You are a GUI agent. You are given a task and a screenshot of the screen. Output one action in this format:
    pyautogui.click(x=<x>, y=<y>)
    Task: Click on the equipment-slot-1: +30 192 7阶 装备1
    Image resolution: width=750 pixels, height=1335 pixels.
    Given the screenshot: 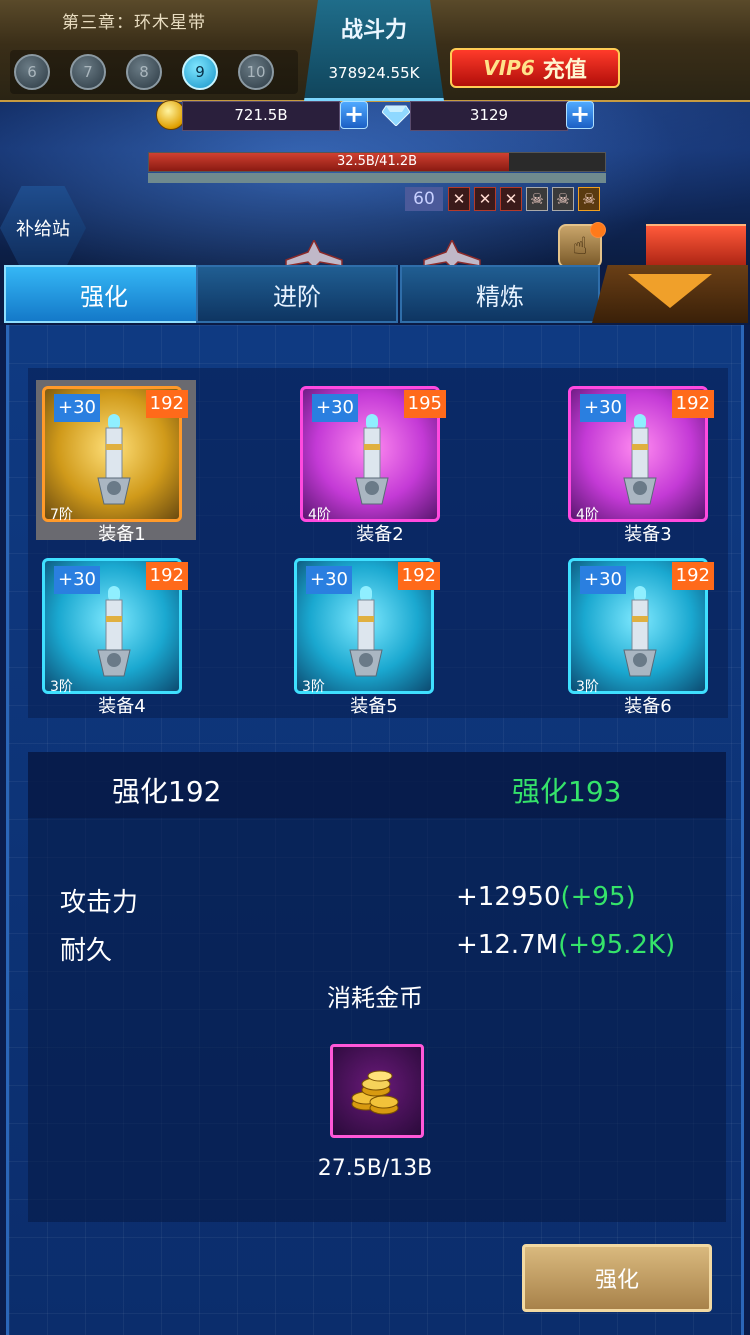 What is the action you would take?
    pyautogui.click(x=121, y=462)
    